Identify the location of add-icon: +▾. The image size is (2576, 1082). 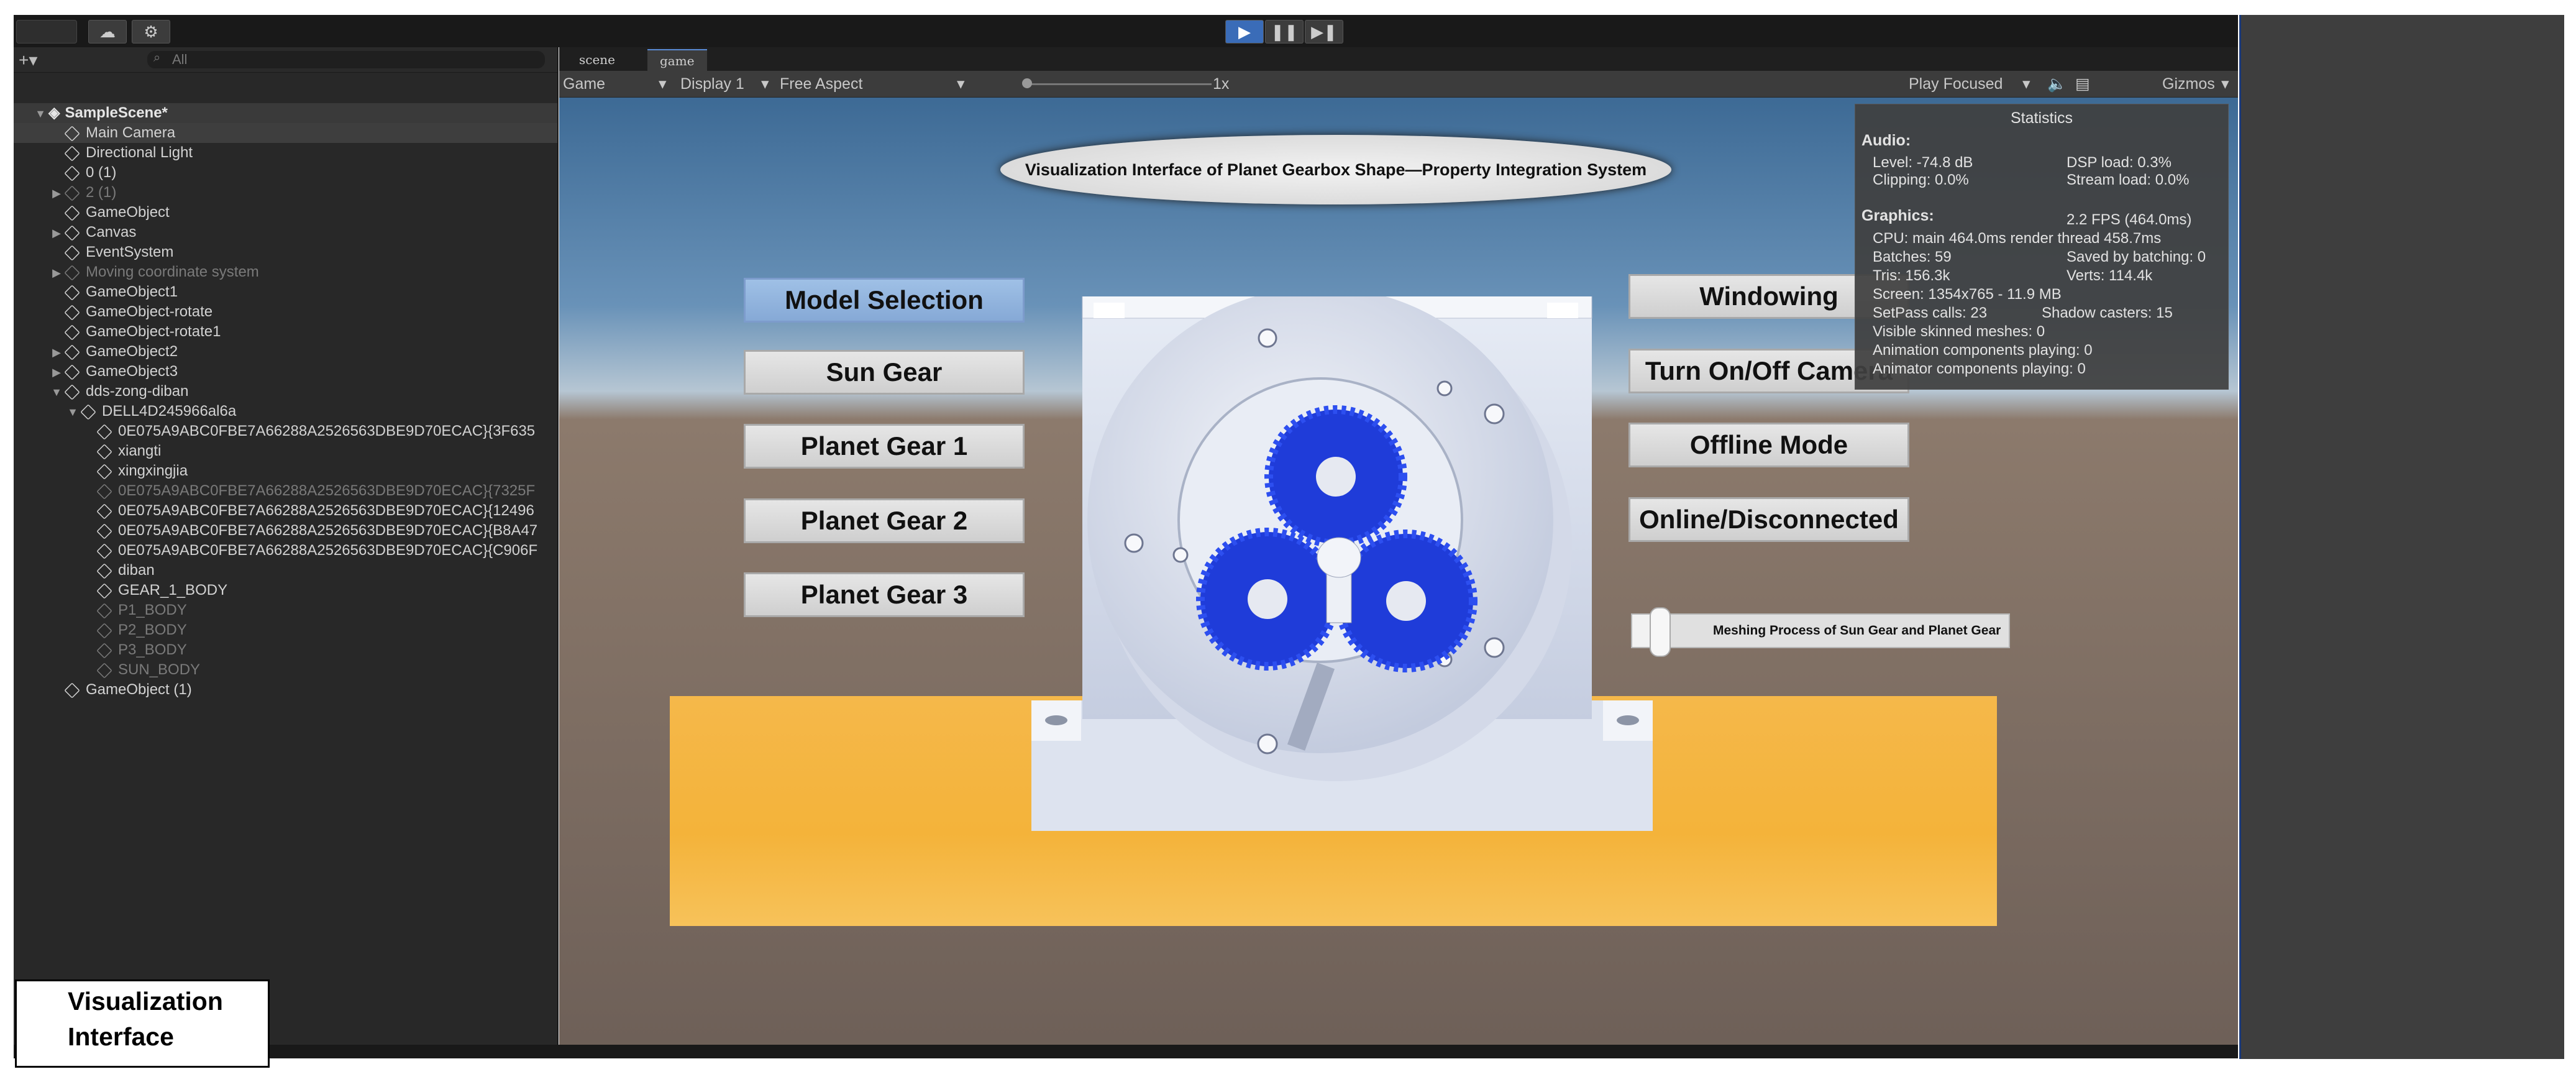
(28, 60).